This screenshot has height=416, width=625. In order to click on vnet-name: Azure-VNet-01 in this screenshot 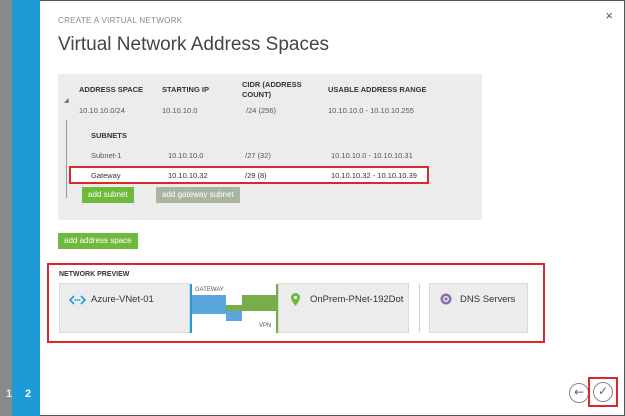, I will do `click(122, 299)`.